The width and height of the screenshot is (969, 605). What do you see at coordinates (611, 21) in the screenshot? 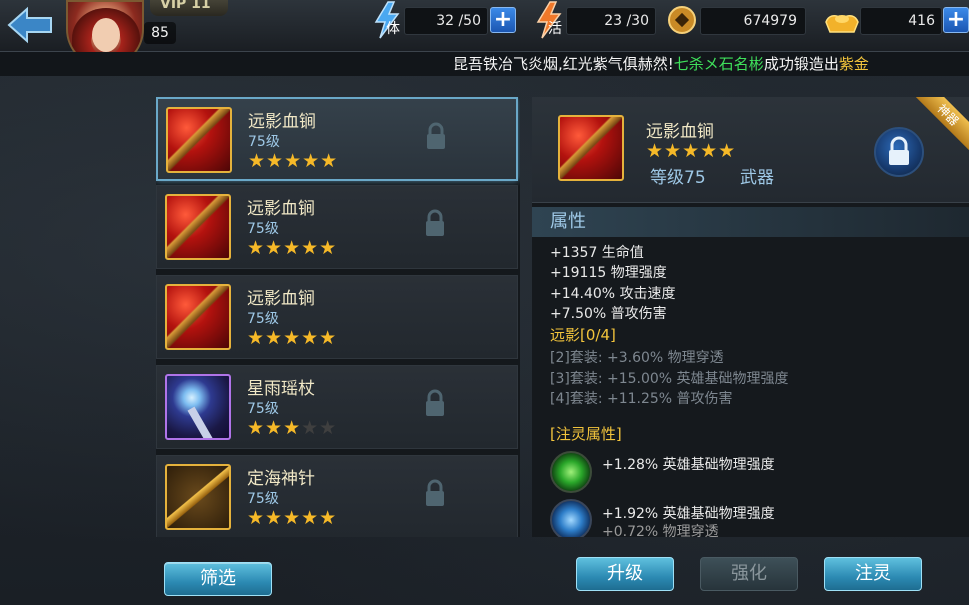
I see `activity-value: 23 /30` at bounding box center [611, 21].